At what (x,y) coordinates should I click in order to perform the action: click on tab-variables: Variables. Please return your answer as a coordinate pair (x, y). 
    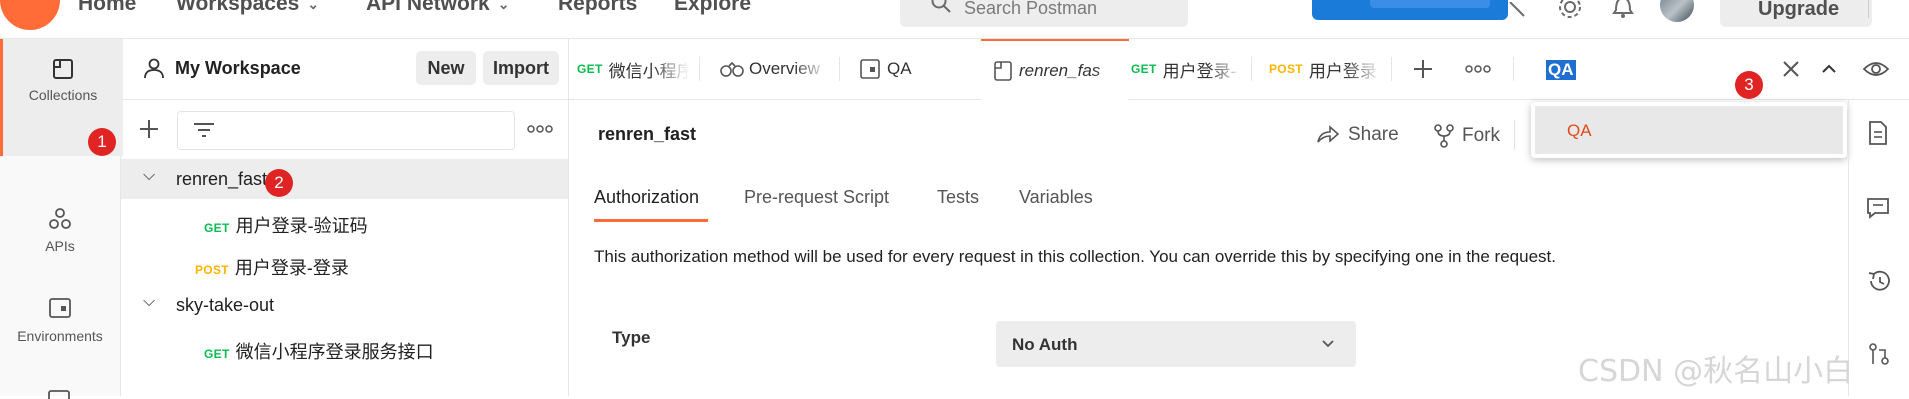
    Looking at the image, I should click on (1056, 197).